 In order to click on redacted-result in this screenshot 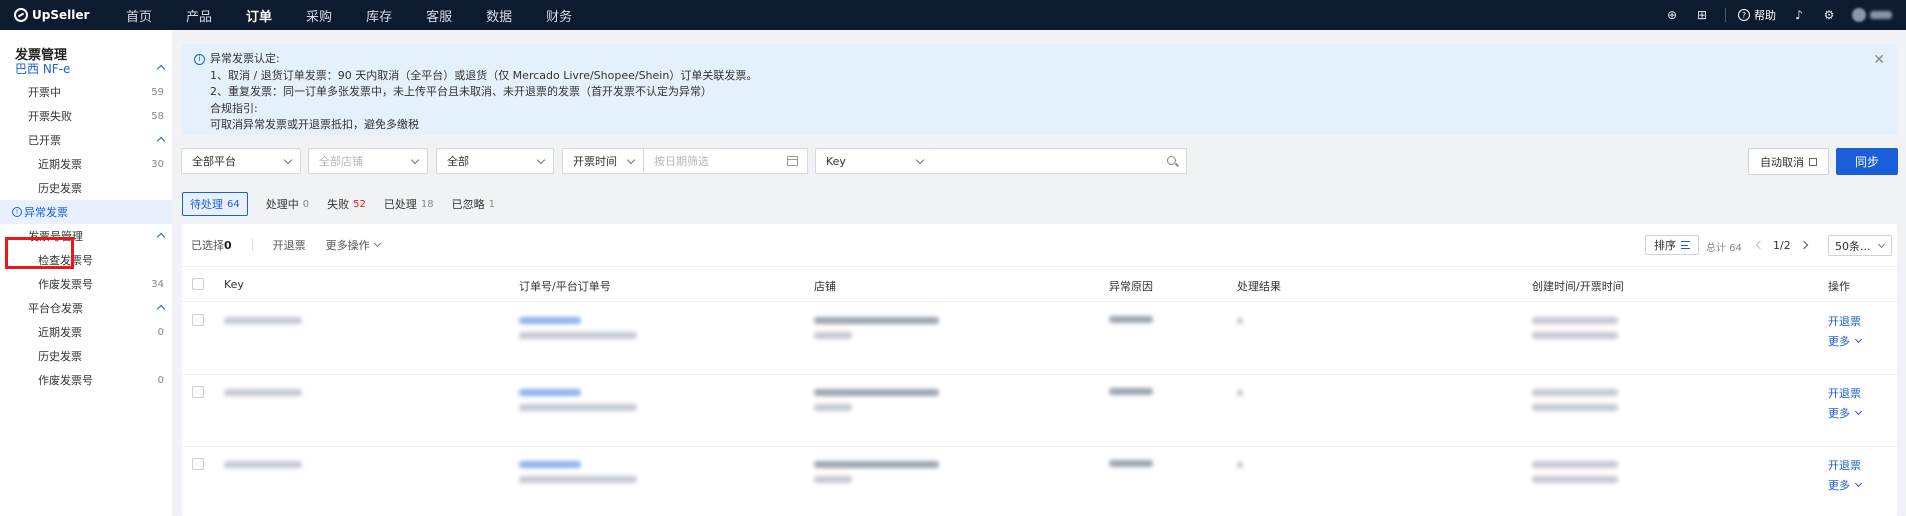, I will do `click(1240, 320)`.